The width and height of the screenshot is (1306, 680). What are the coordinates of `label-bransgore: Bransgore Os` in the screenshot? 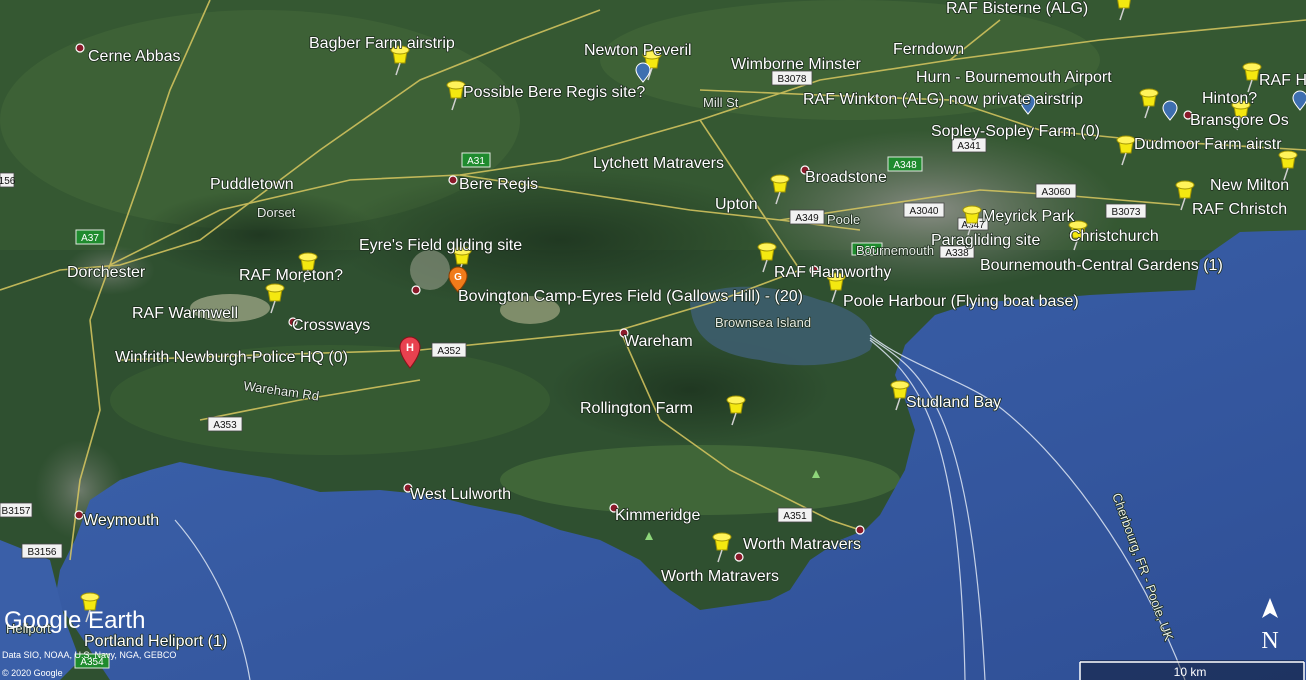 It's located at (1239, 120).